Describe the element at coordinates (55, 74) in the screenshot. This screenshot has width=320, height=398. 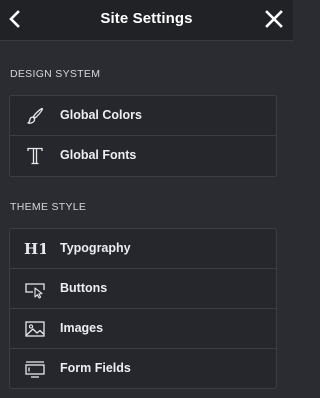
I see `section-label-design-system: DESIGN SYSTEM` at that location.